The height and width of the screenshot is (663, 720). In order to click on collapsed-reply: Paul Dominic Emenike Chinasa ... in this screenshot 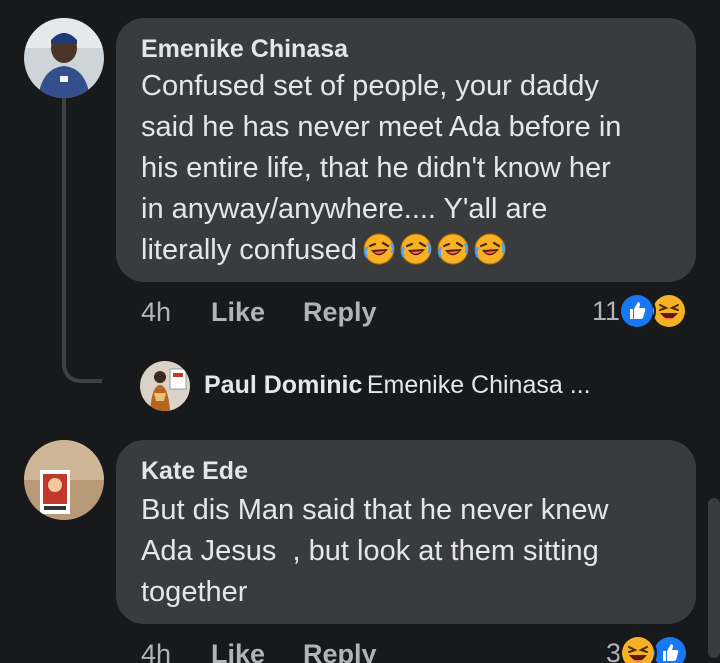, I will do `click(397, 385)`.